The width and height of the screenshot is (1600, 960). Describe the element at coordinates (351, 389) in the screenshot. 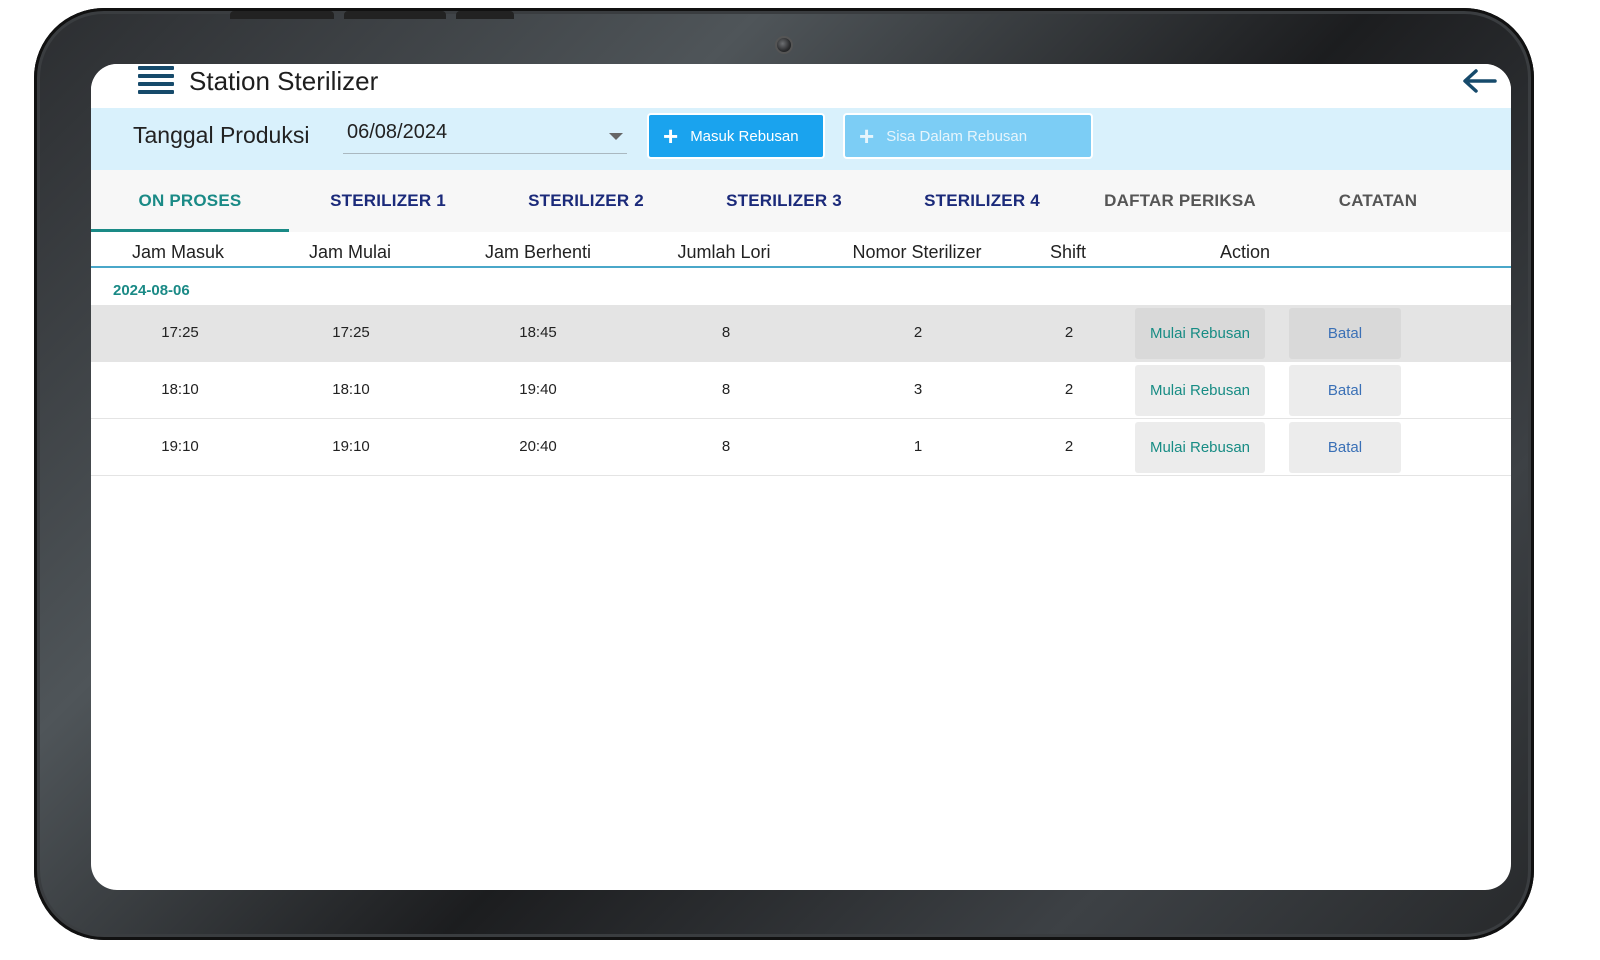

I see `cell-jam-mulai: 18:10` at that location.